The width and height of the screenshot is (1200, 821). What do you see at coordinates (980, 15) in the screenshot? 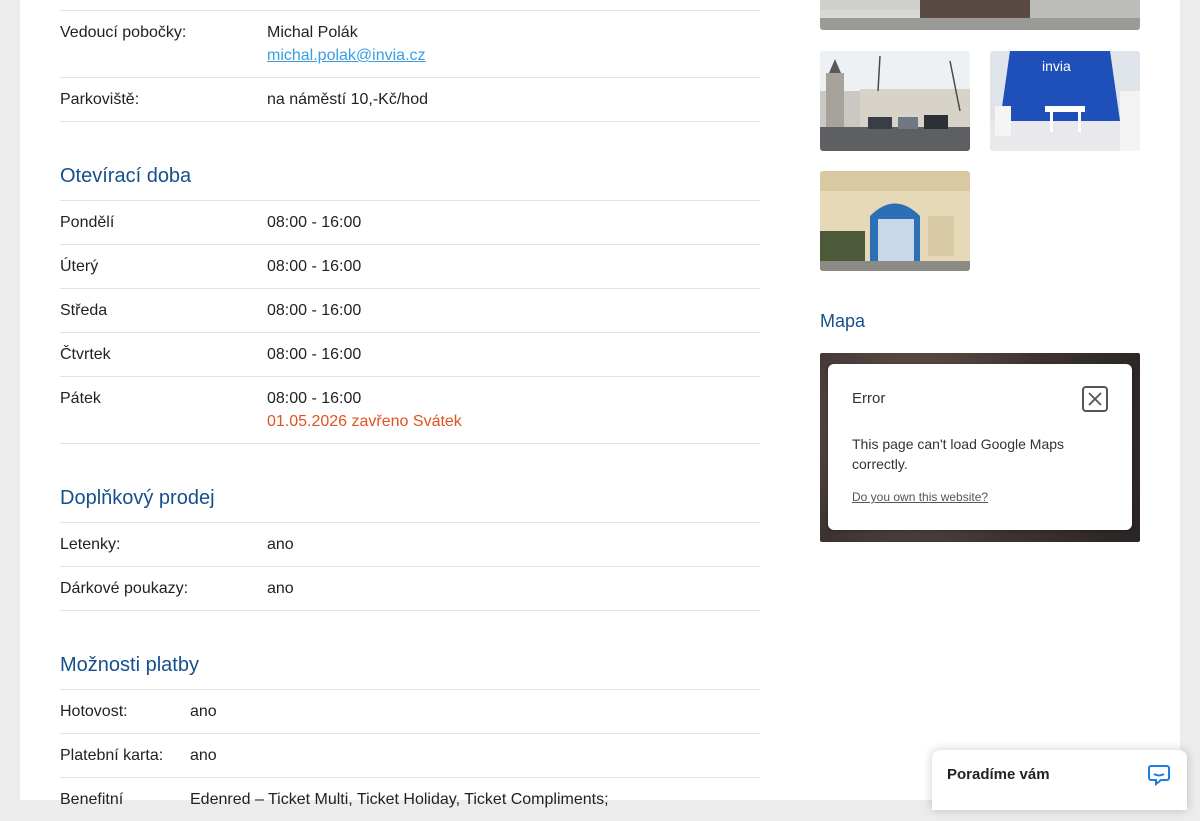
I see `gallery-photo-street` at bounding box center [980, 15].